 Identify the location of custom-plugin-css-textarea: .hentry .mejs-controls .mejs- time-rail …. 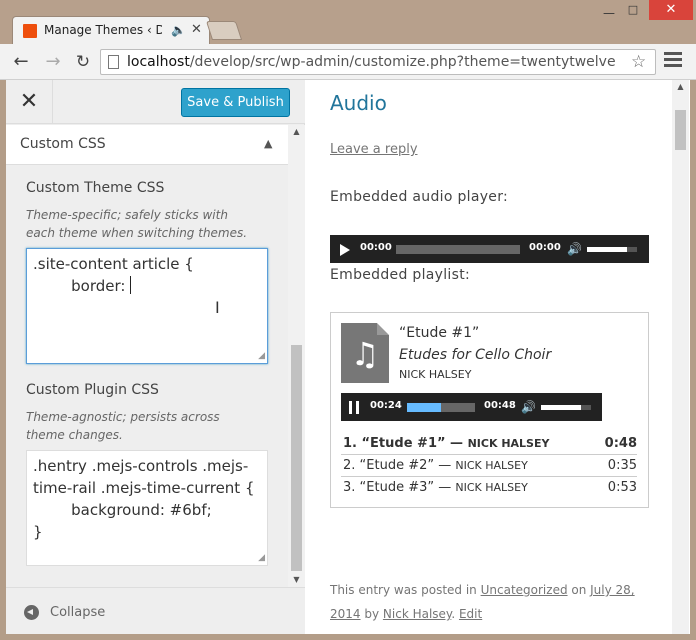
(147, 508).